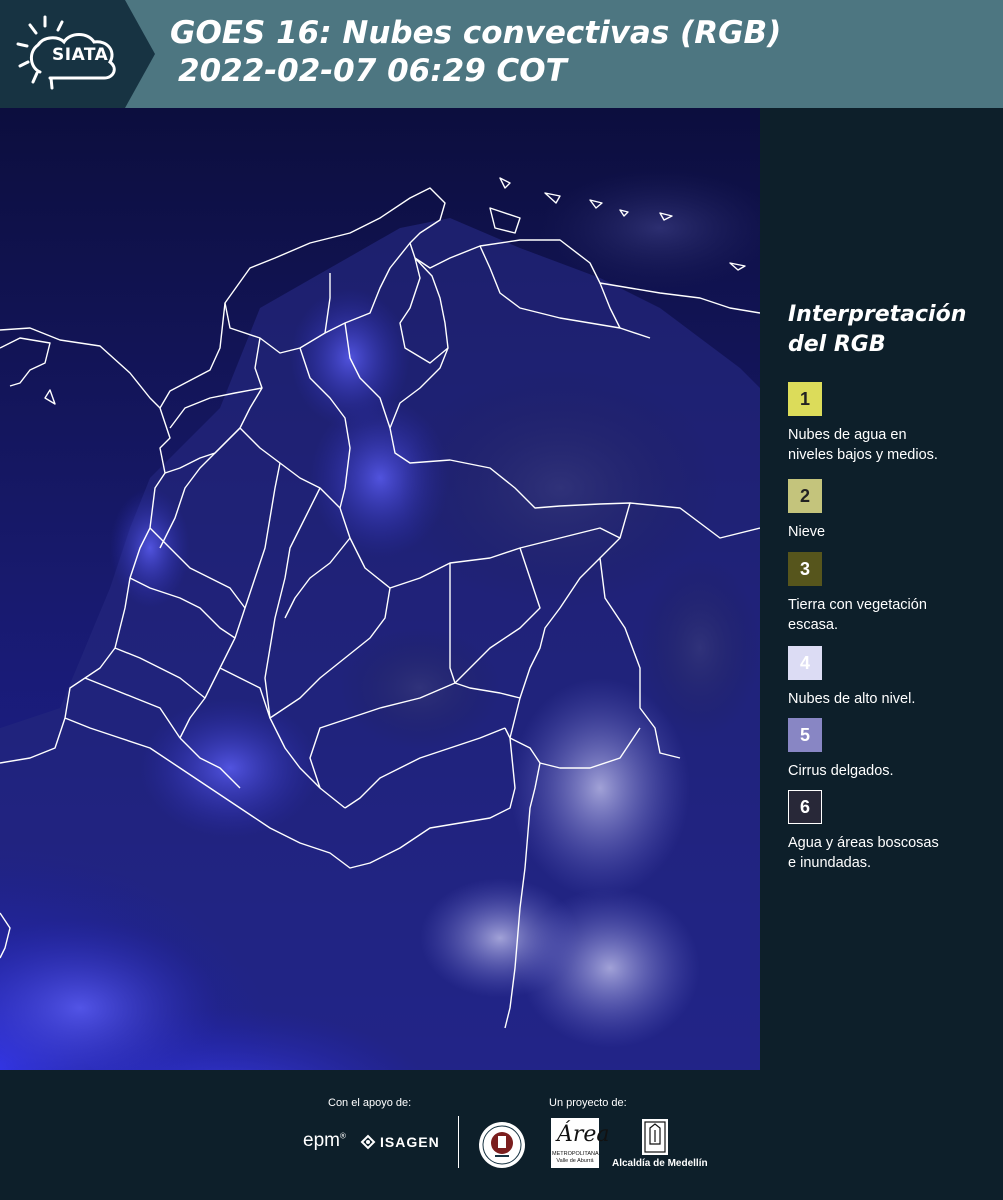  I want to click on legend-swatch: 2, so click(805, 496).